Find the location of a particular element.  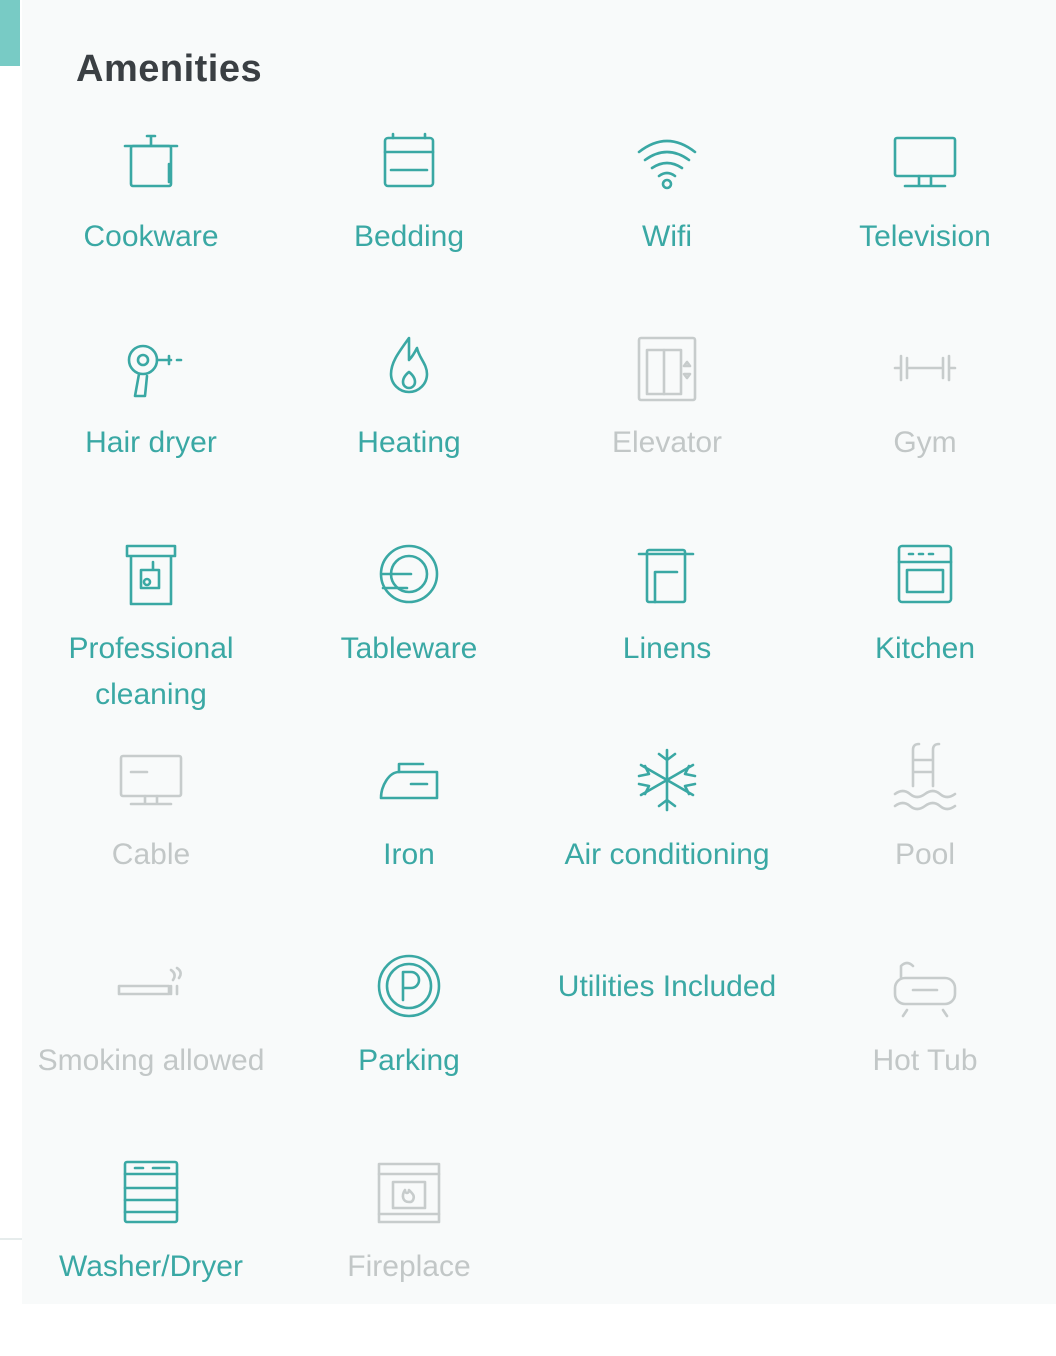

amenity-item: Wifi is located at coordinates (667, 223).